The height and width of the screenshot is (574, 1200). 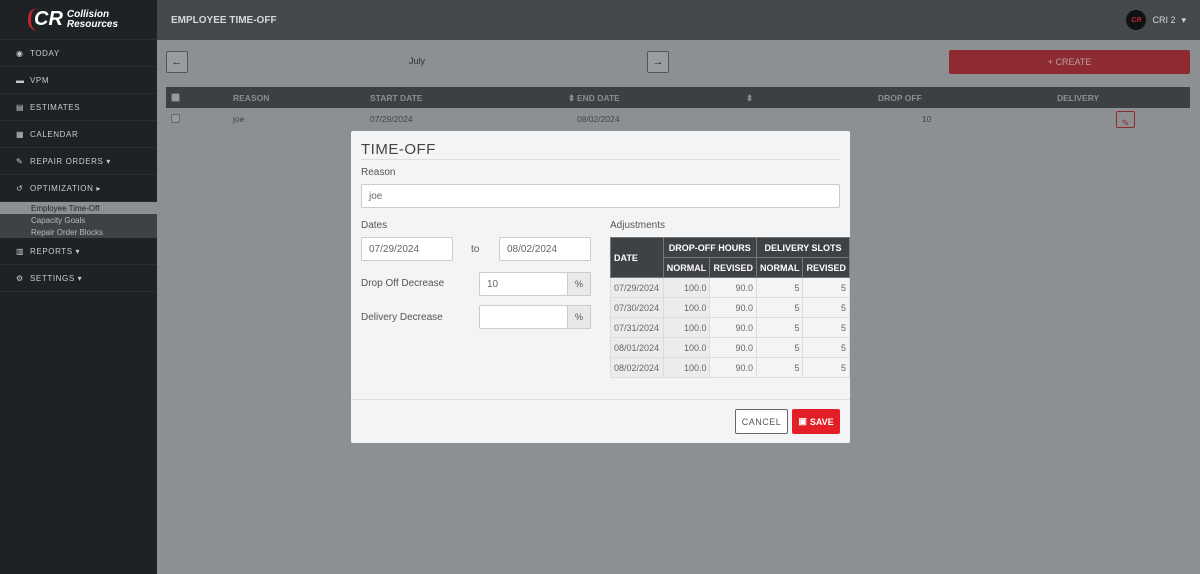 I want to click on adjustment-cell: 07/31/2024, so click(x=637, y=327).